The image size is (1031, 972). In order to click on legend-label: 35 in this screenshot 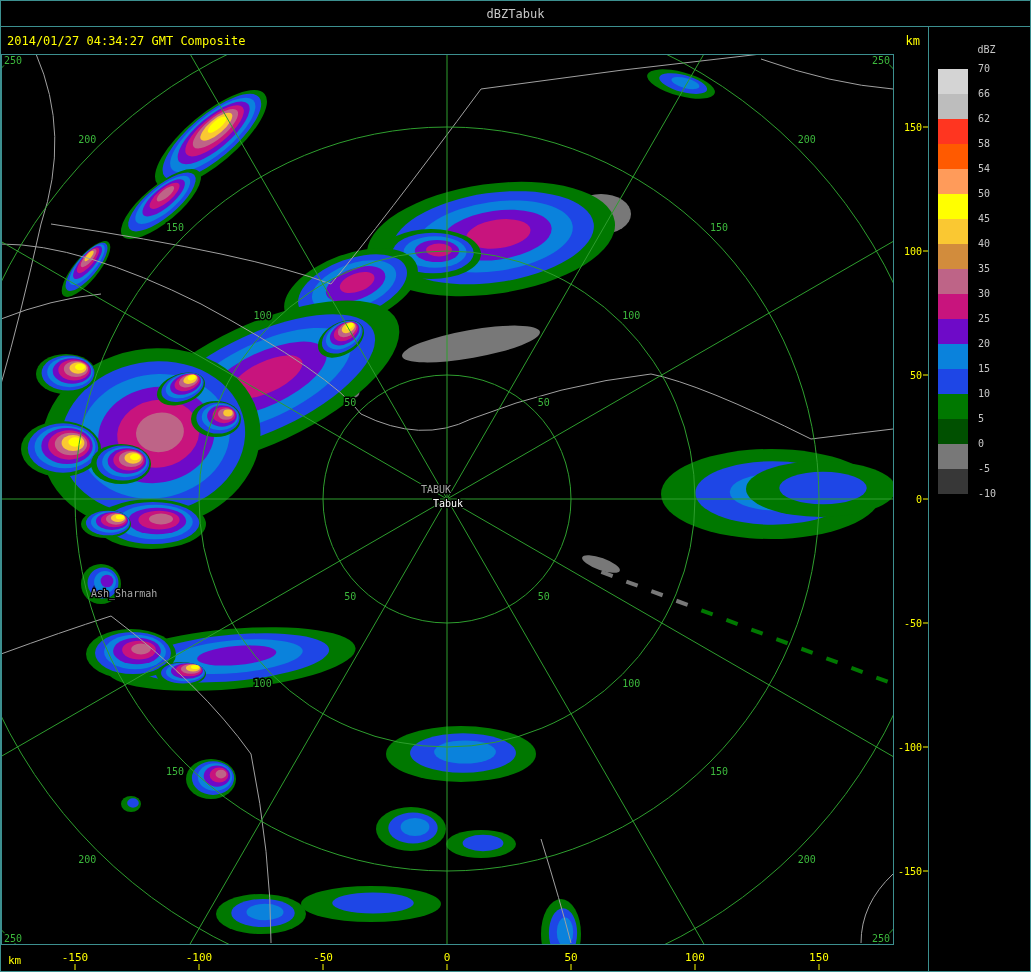, I will do `click(984, 269)`.